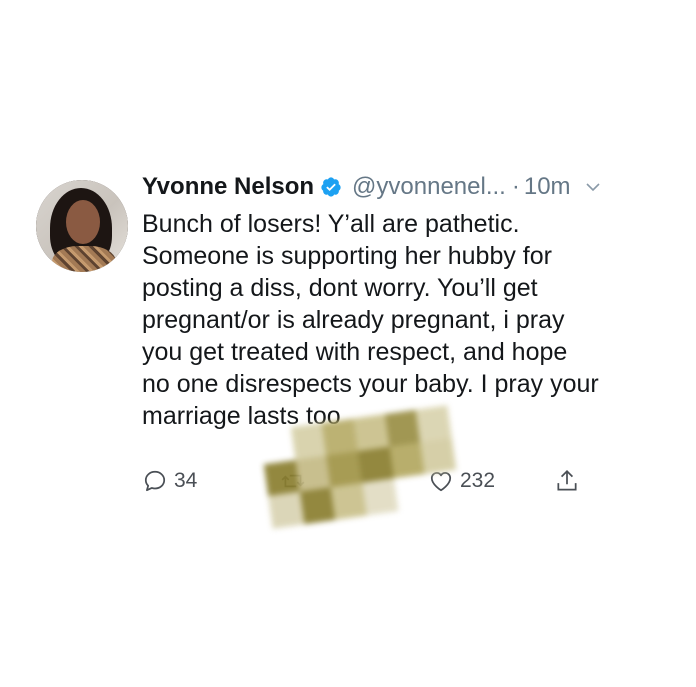 This screenshot has width=696, height=687. I want to click on like-count: 232, so click(478, 480).